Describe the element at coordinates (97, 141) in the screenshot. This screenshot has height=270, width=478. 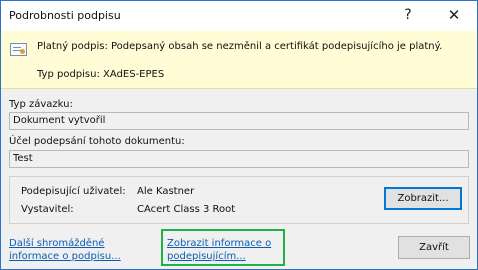
I see `signing-purpose-label: Účel podepsání tohoto dokumentu:` at that location.